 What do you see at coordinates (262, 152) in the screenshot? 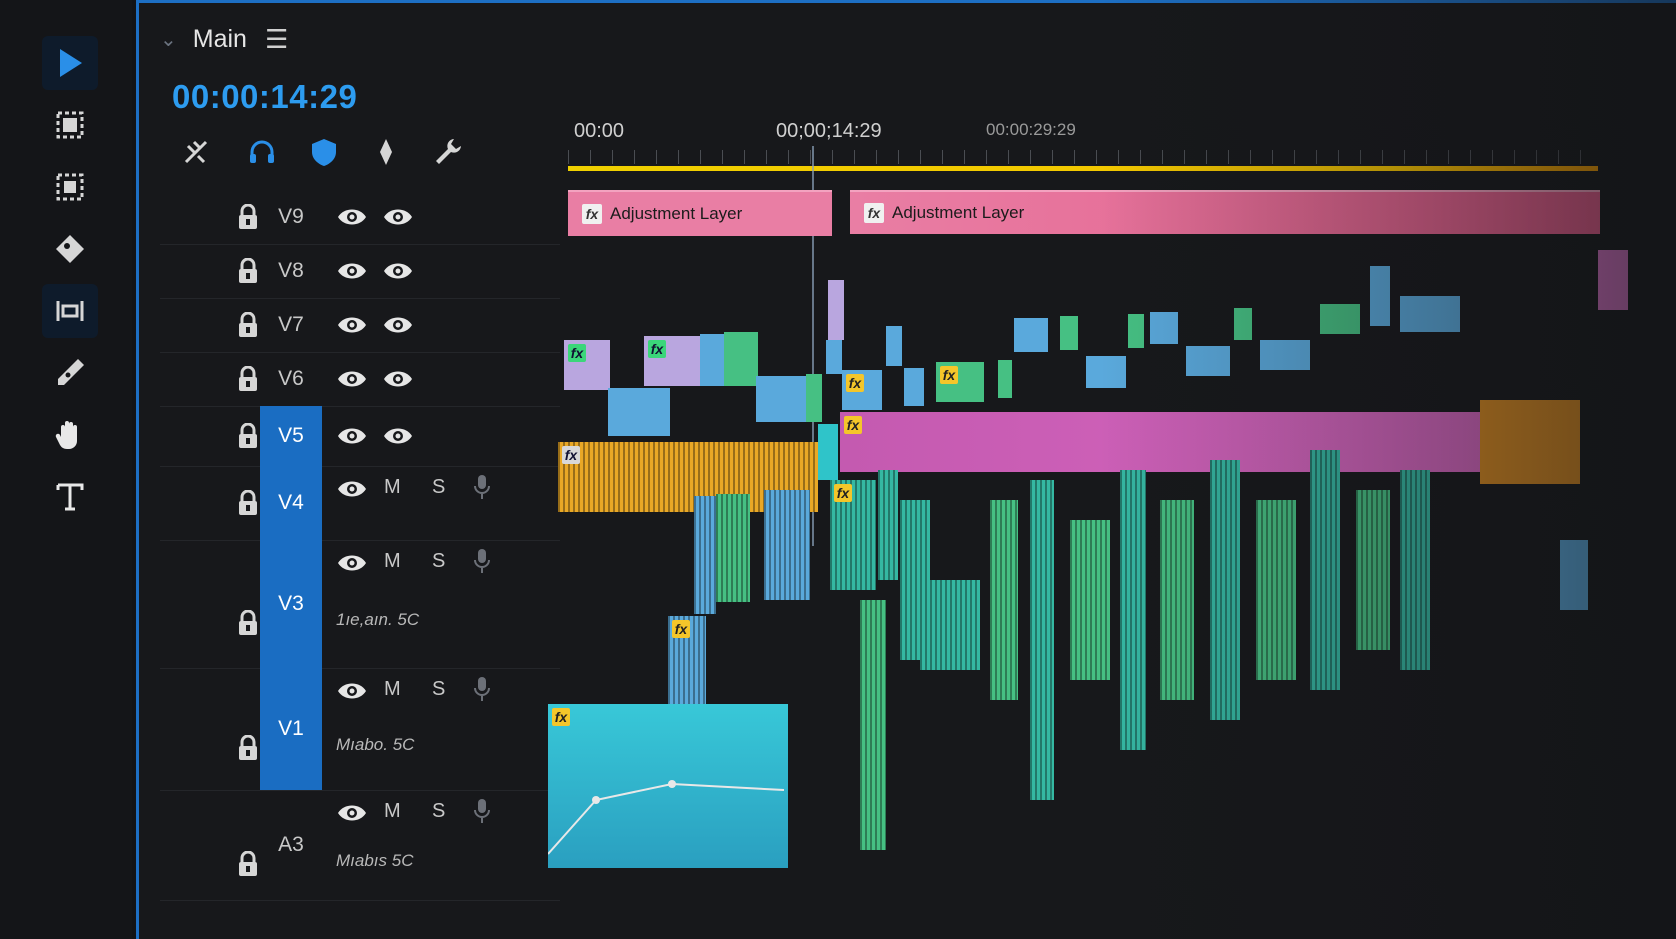
I see `linked-selection-icon` at bounding box center [262, 152].